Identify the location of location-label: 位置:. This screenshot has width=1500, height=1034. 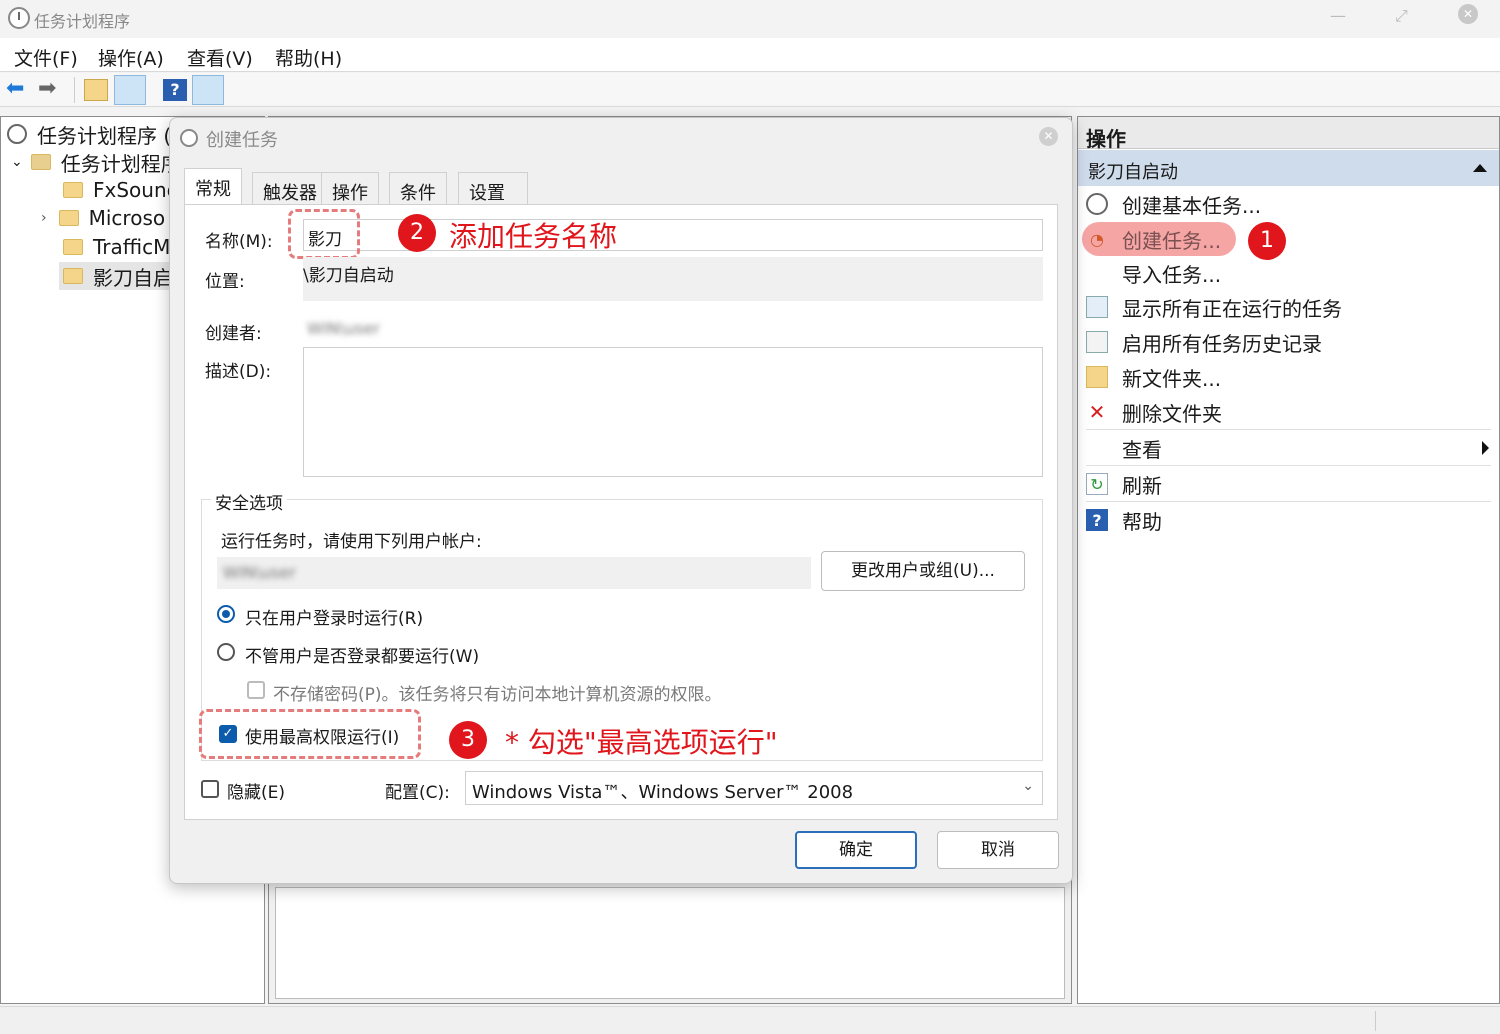
(225, 282).